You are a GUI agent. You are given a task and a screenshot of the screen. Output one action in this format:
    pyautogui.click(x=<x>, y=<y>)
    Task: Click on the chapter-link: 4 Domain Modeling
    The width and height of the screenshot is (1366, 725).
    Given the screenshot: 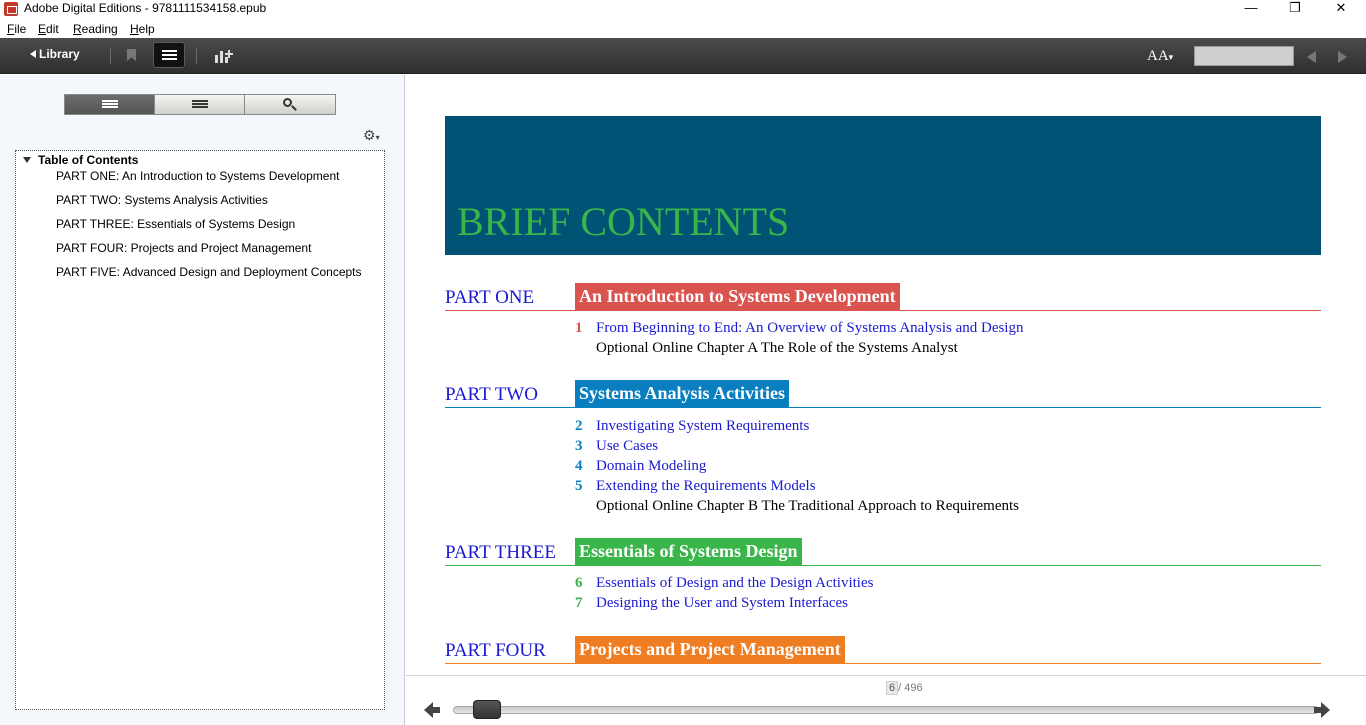 What is the action you would take?
    pyautogui.click(x=640, y=466)
    